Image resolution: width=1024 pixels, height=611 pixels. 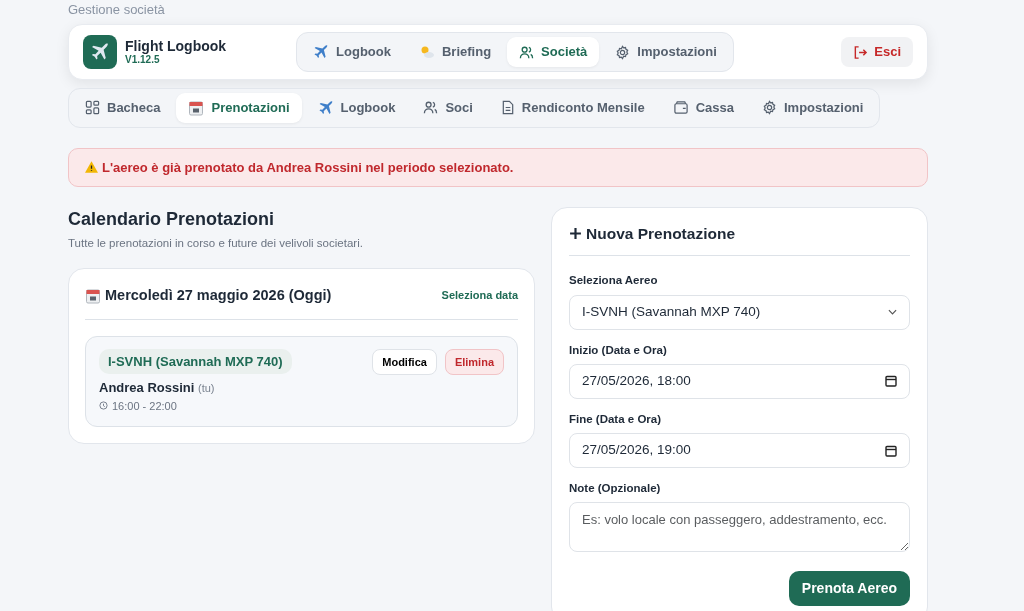 What do you see at coordinates (427, 52) in the screenshot?
I see `sun-cloud-icon` at bounding box center [427, 52].